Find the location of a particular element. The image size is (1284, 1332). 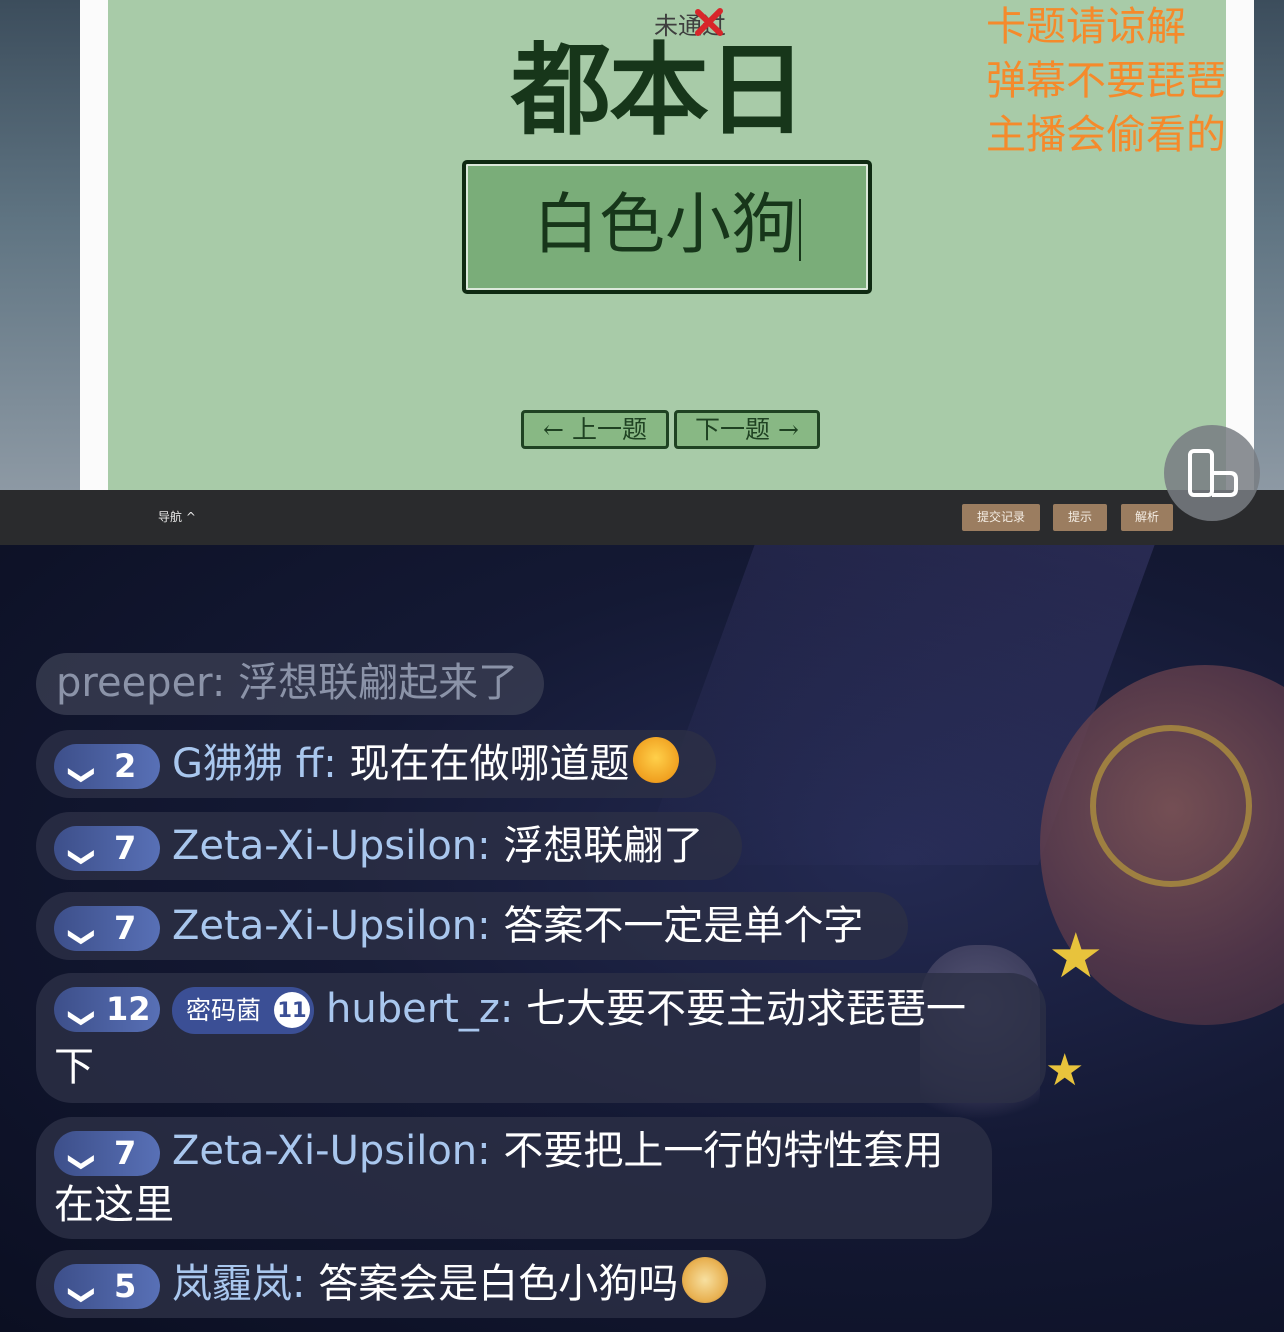

level-number: 12 is located at coordinates (128, 1009).